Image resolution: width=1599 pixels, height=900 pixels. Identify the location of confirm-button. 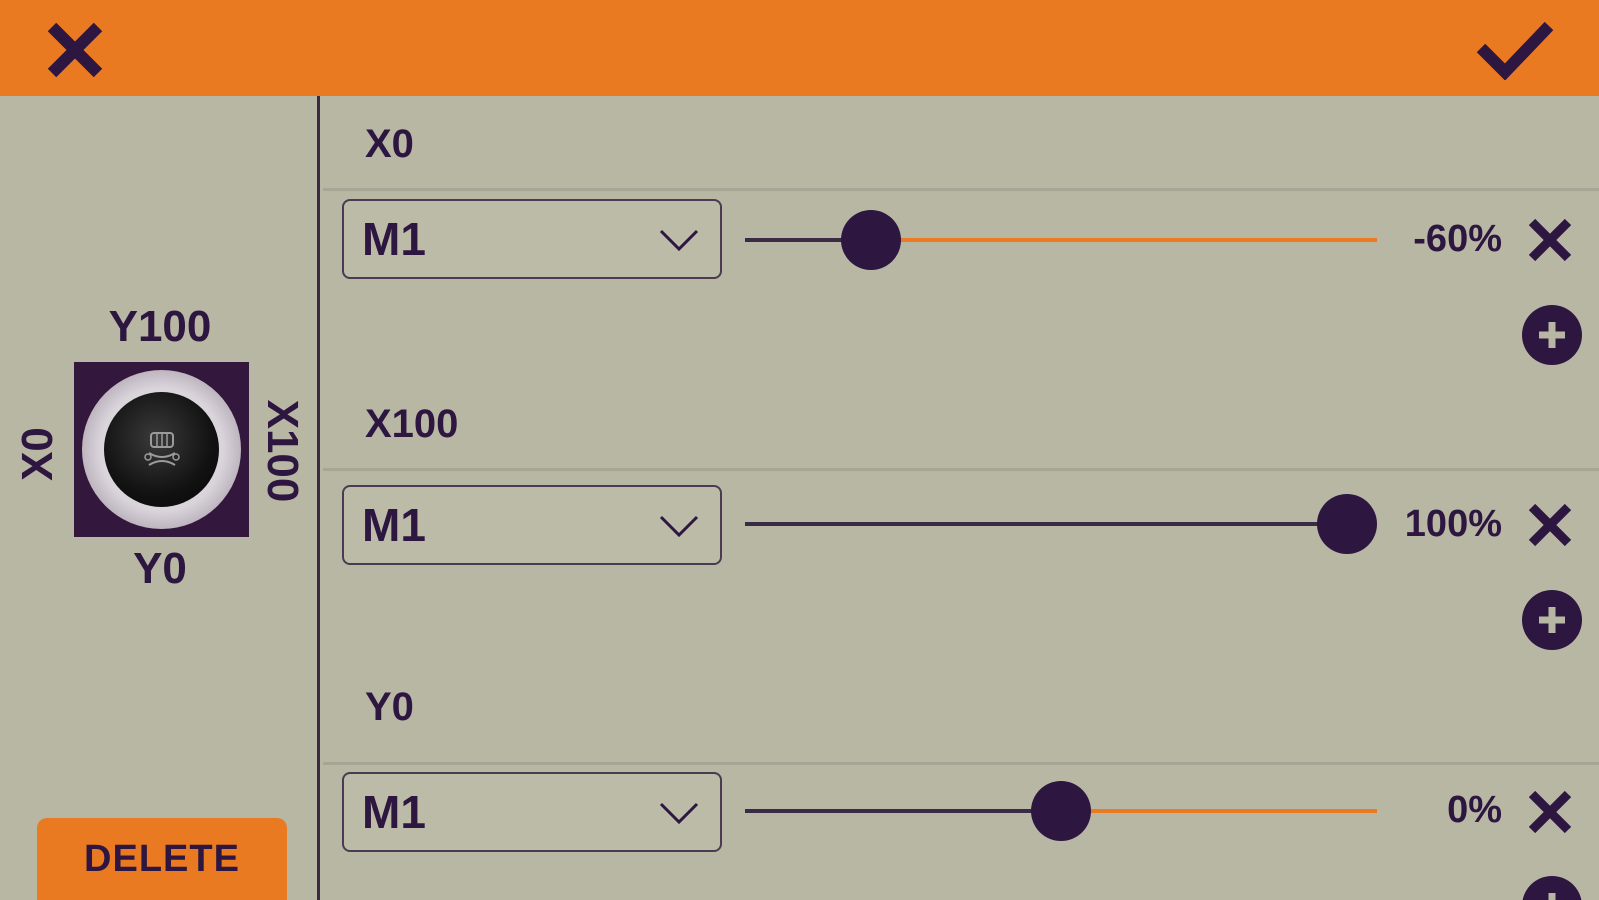
(1515, 49).